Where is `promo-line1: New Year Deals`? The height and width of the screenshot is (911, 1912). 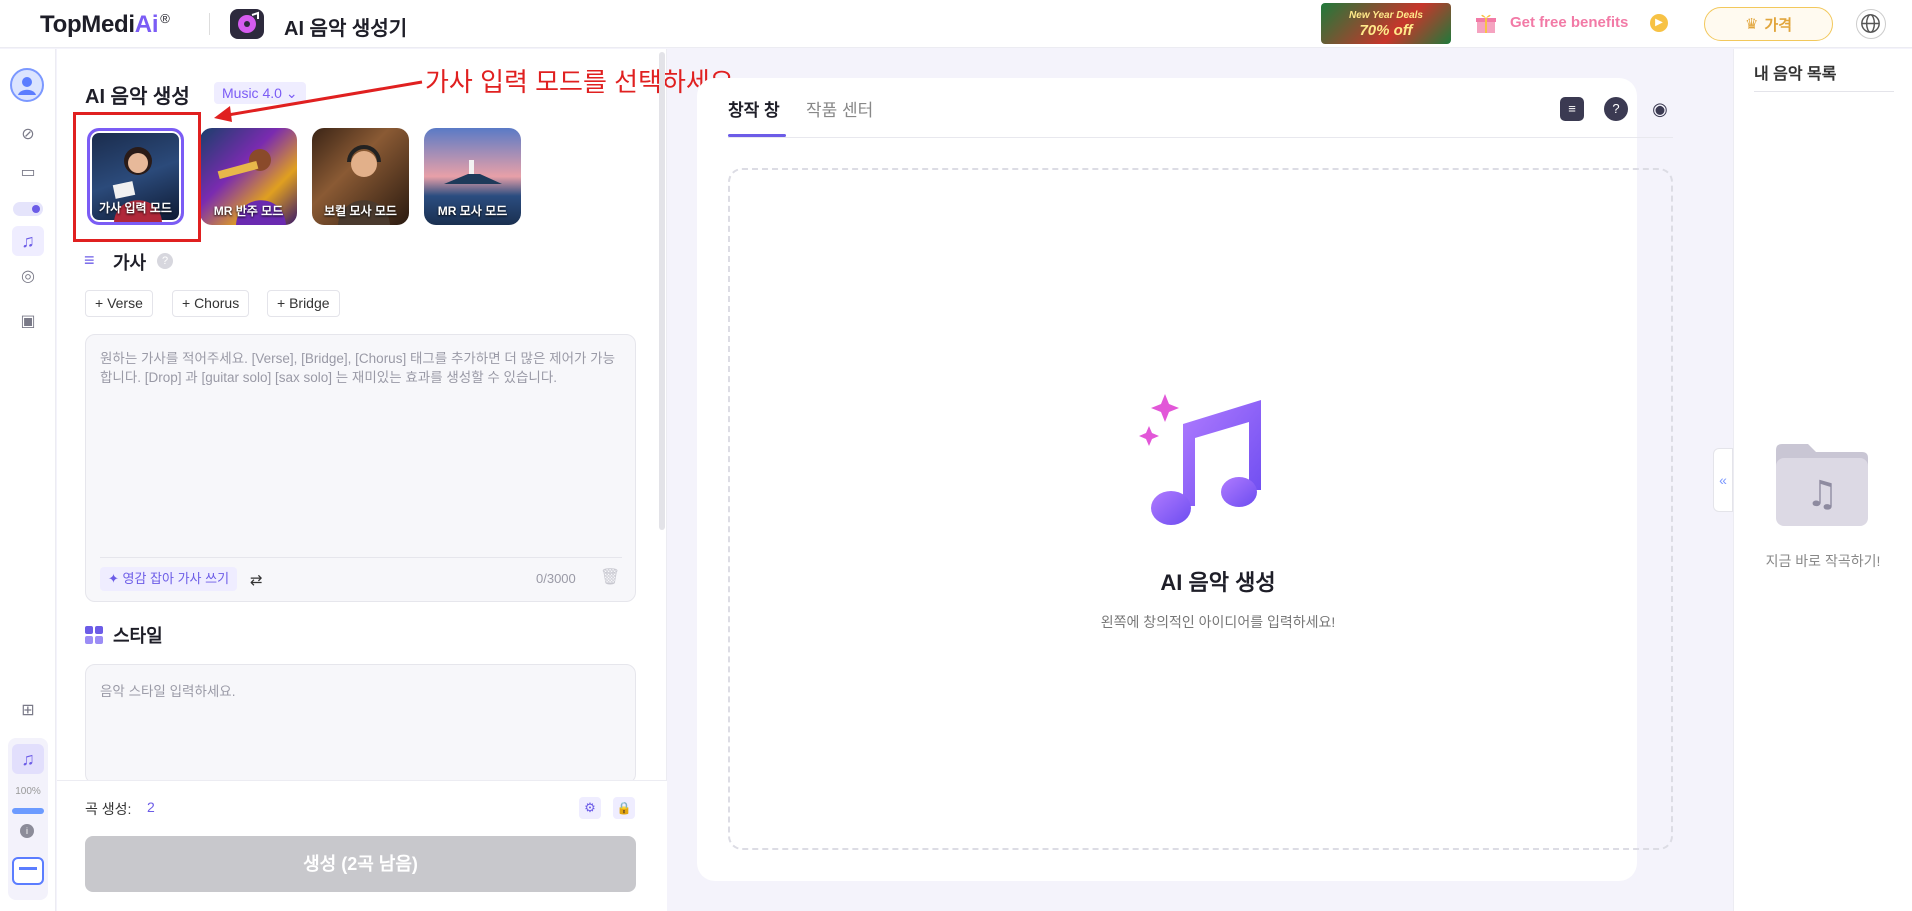
promo-line1: New Year Deals is located at coordinates (1386, 15).